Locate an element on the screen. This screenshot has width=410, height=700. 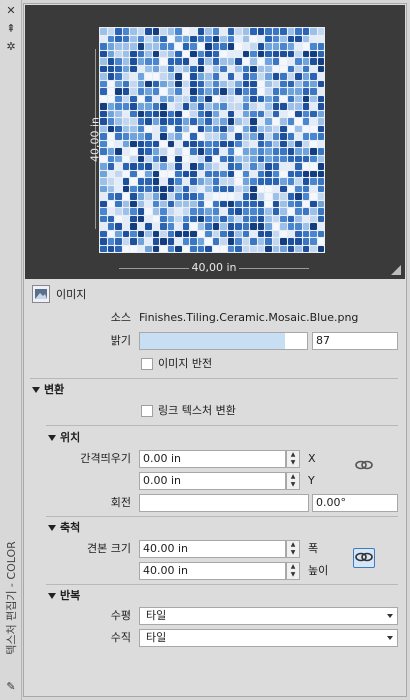
sample-width-spinner: ▲ ▼ is located at coordinates (293, 549).